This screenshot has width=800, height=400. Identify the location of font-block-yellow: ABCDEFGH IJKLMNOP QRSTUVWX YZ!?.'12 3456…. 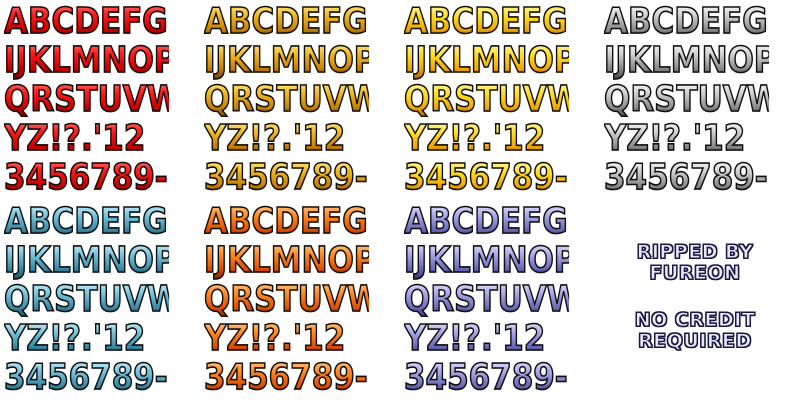
(499, 99).